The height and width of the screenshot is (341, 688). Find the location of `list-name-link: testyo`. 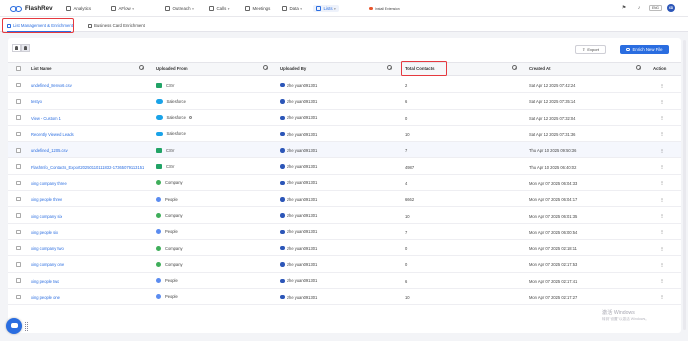

list-name-link: testyo is located at coordinates (36, 101).